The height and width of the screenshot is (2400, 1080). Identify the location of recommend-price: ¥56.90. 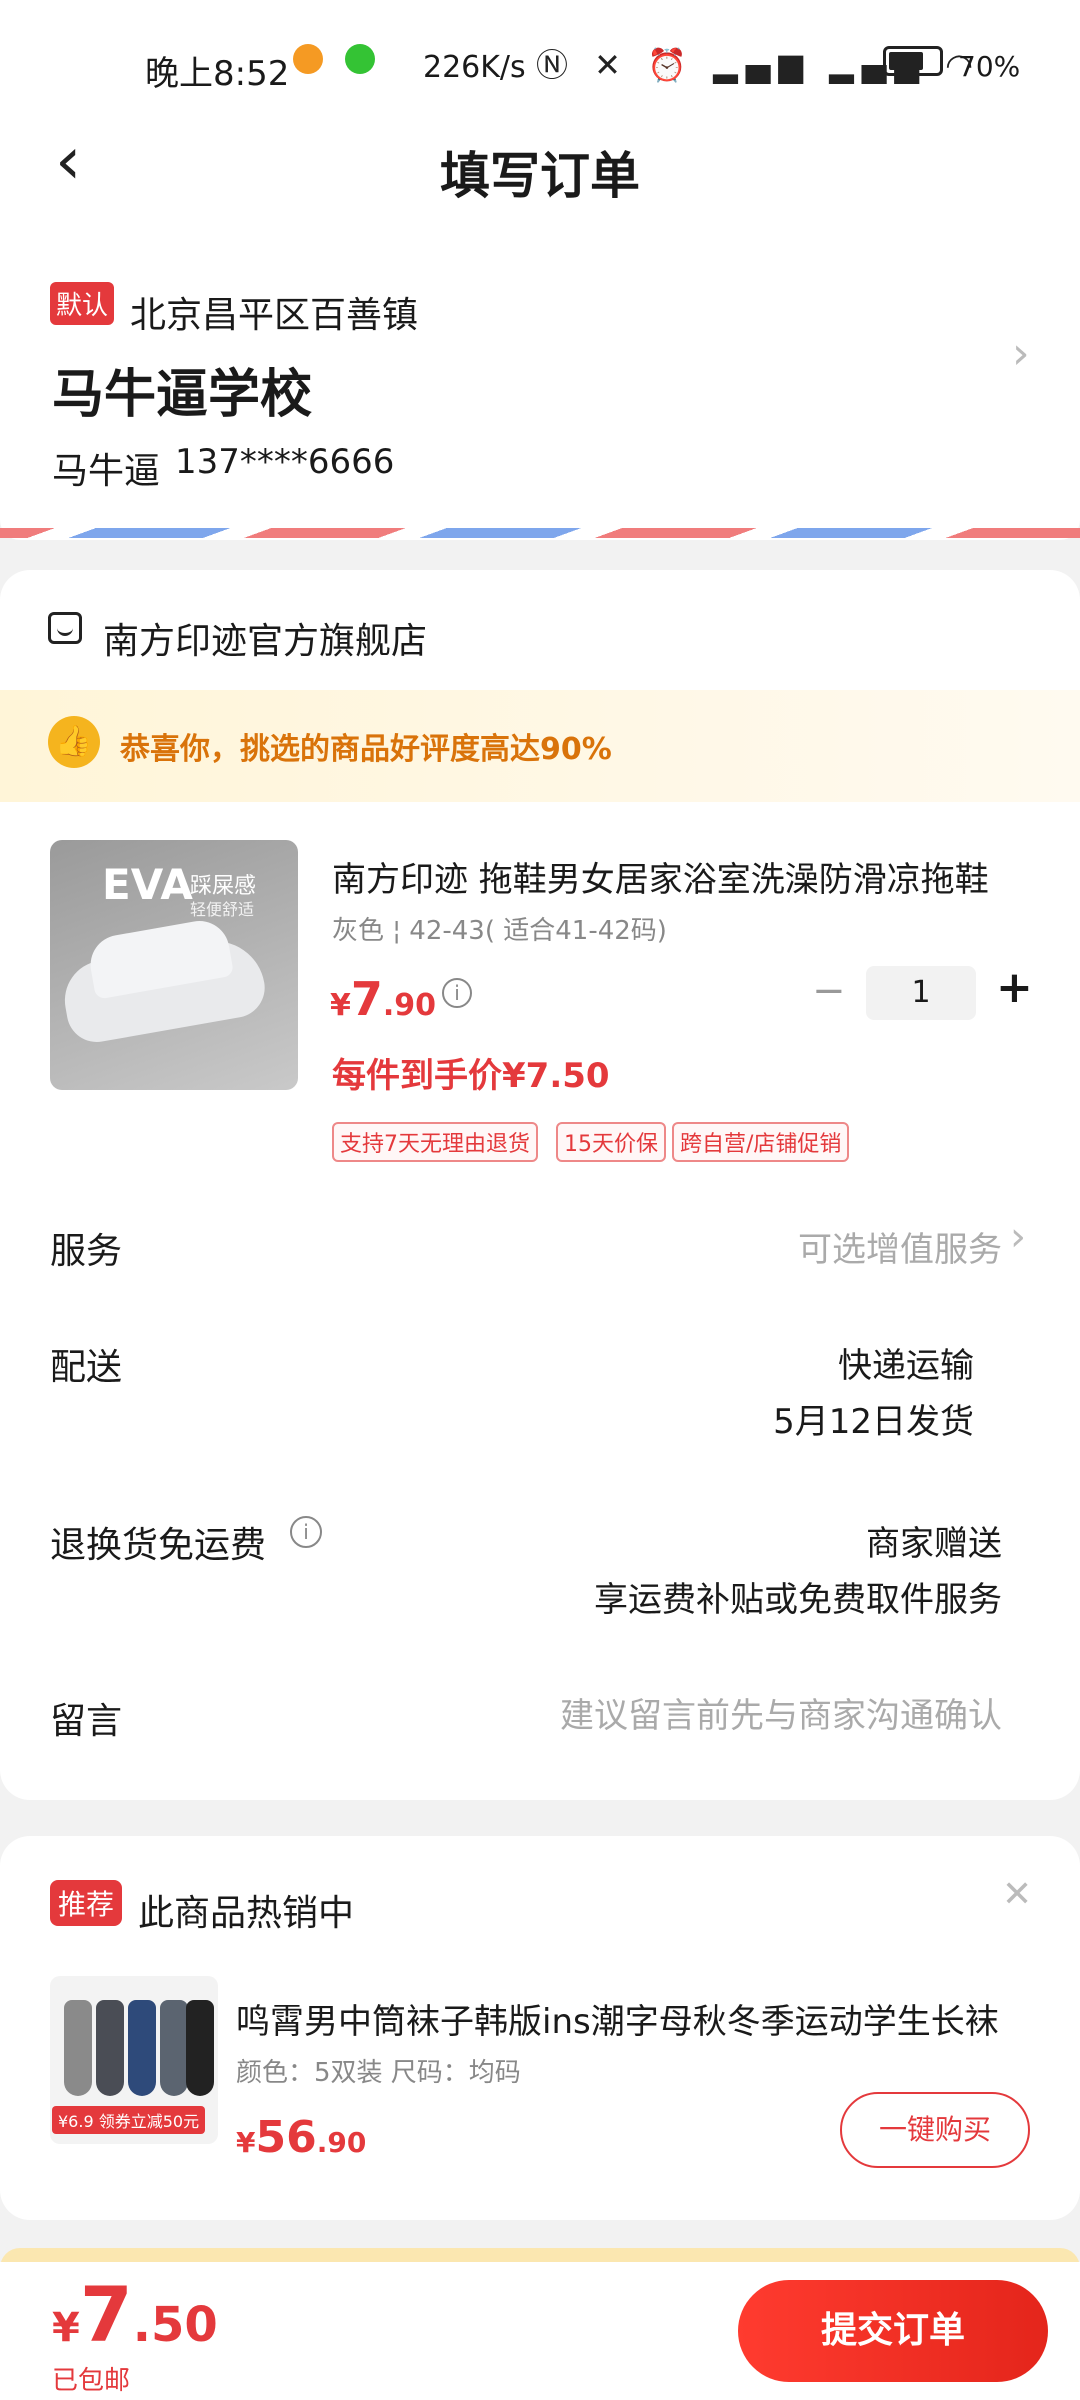
(301, 2137).